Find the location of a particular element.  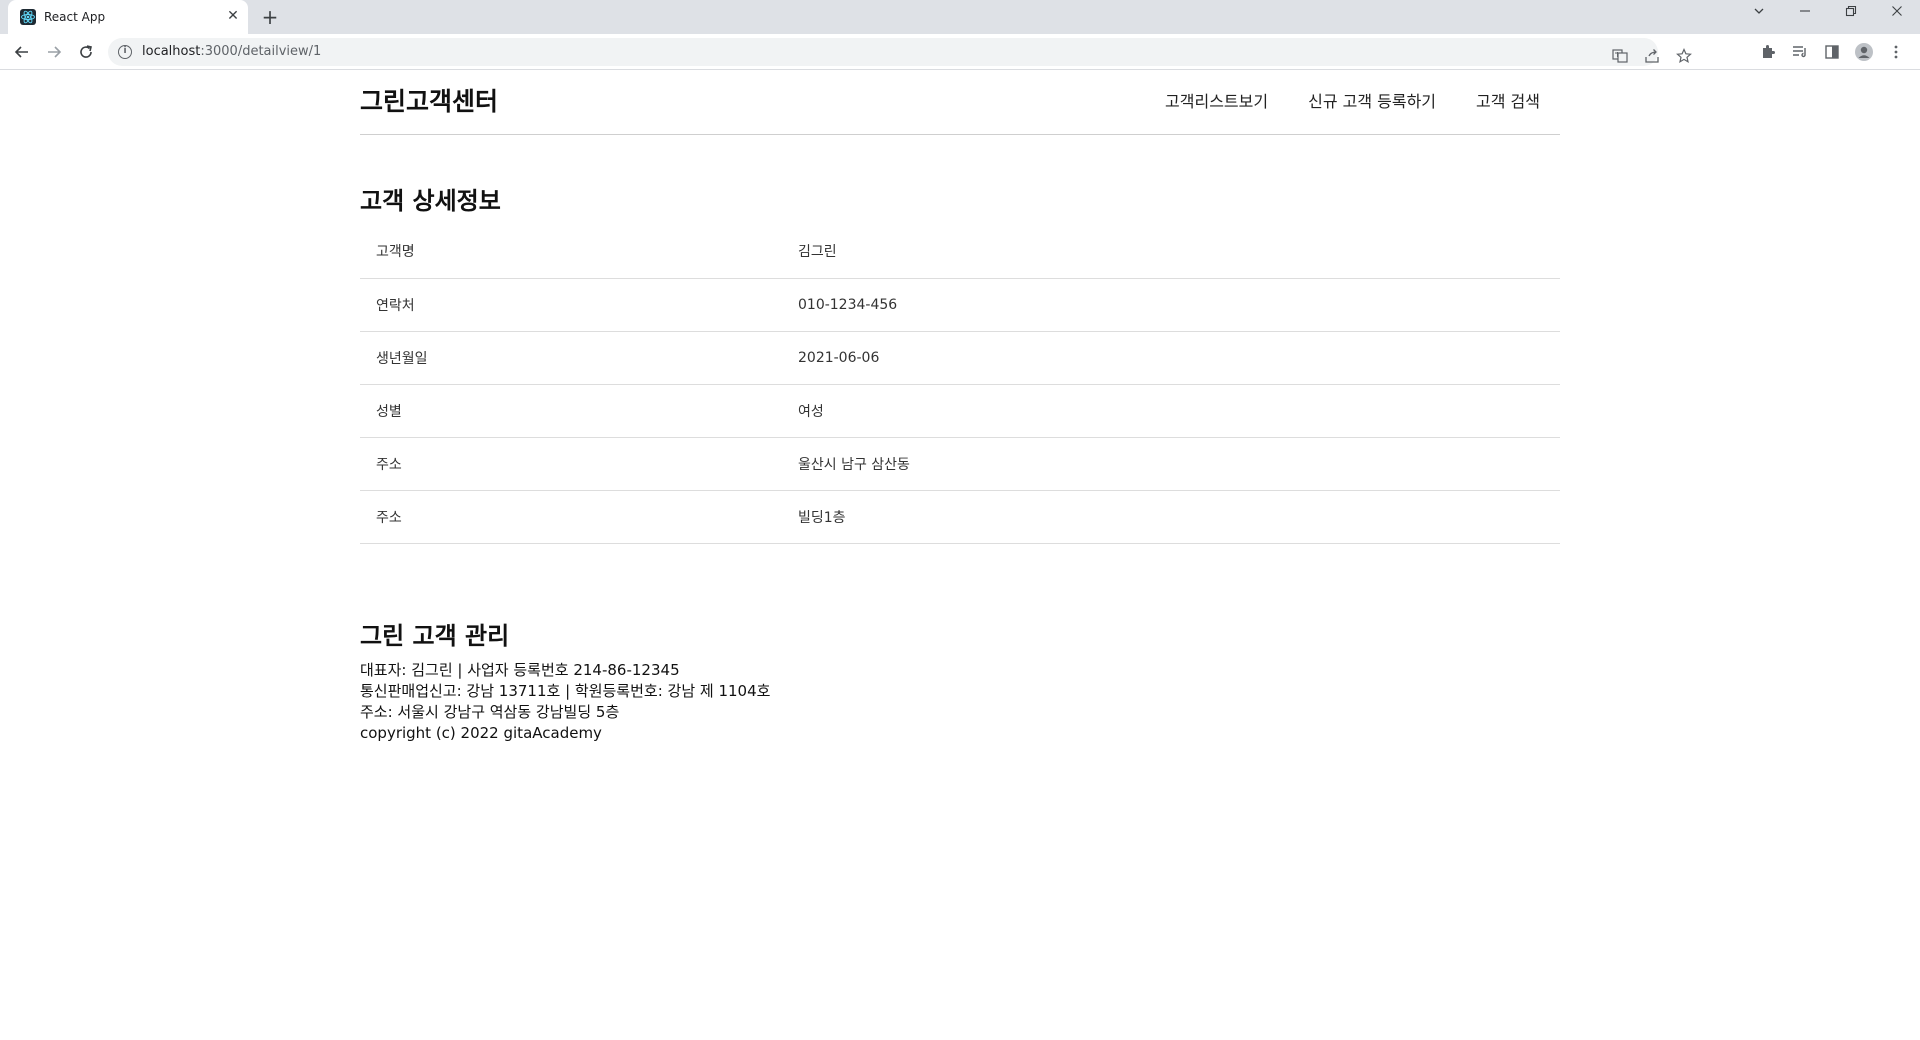

table-row: 고객명 김그린 is located at coordinates (960, 252).